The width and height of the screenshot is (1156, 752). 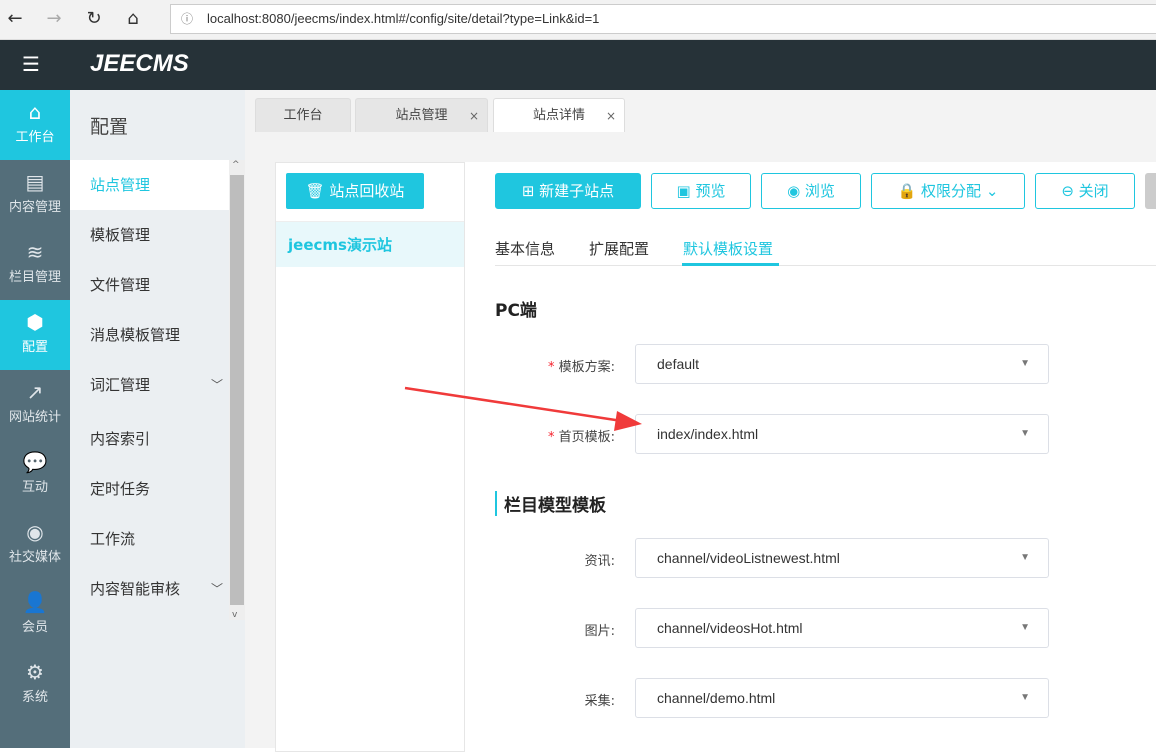 I want to click on tab-basic-info: 基本信息, so click(x=525, y=248).